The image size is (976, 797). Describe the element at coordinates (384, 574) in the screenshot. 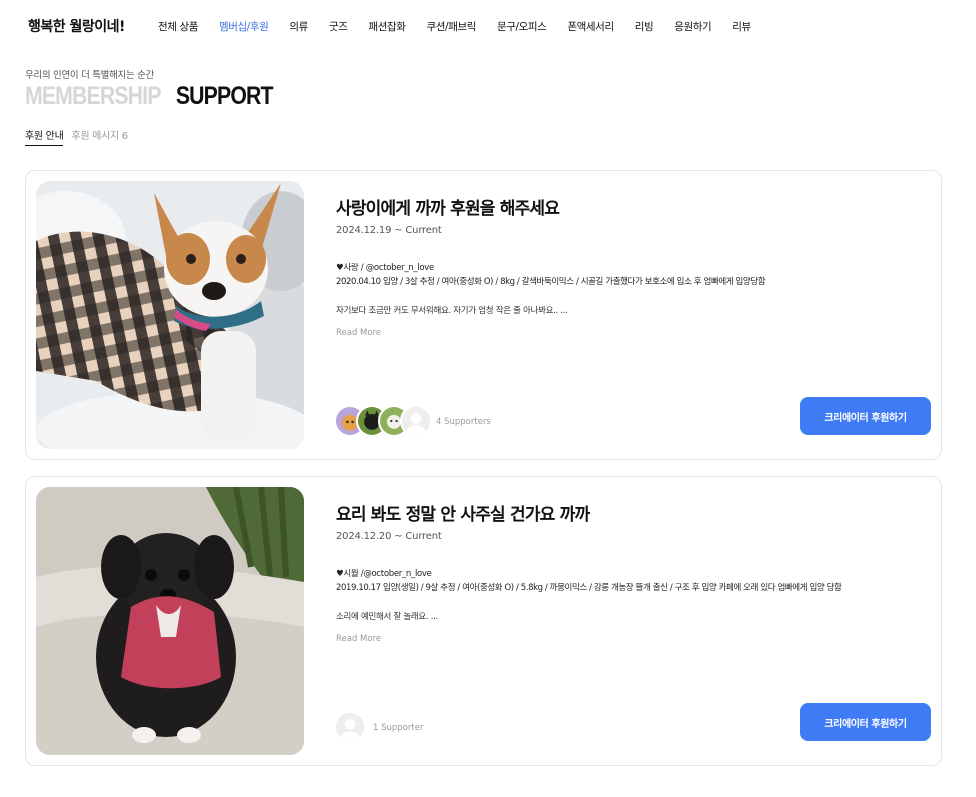

I see `card-handle: ♥시월 /@october_n_love` at that location.